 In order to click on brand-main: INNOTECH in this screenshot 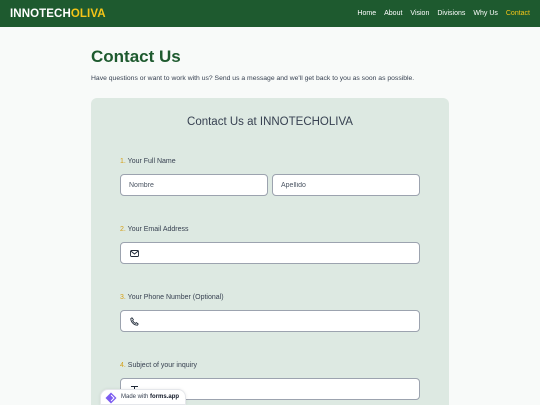, I will do `click(40, 13)`.